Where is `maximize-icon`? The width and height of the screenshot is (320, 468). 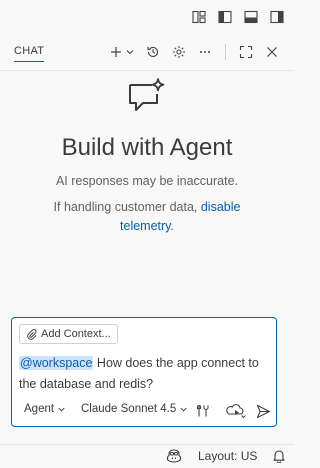
maximize-icon is located at coordinates (246, 52).